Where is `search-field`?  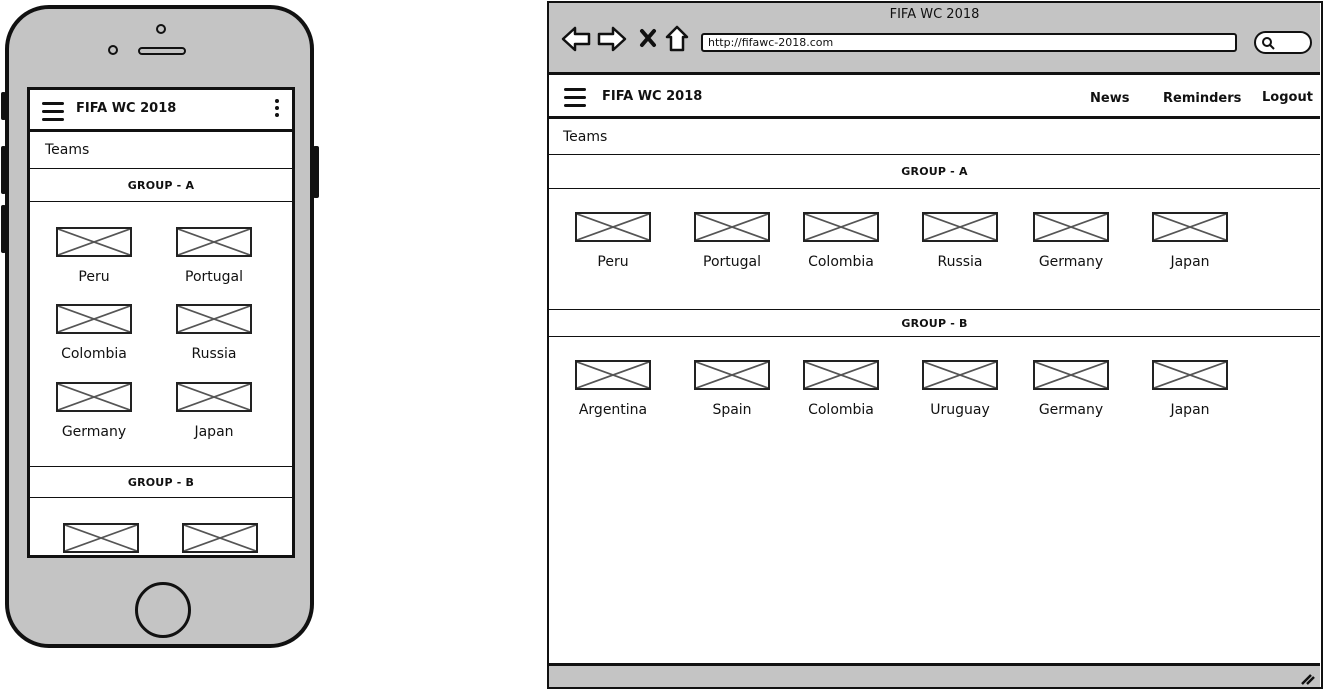
search-field is located at coordinates (1283, 42).